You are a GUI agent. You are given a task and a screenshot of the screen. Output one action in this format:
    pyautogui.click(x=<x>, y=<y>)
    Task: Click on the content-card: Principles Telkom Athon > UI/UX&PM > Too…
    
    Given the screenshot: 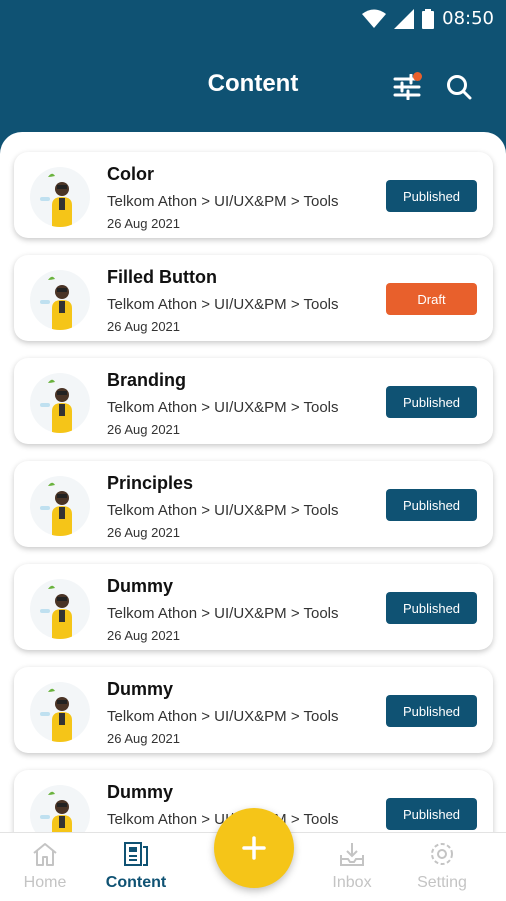 What is the action you would take?
    pyautogui.click(x=253, y=504)
    